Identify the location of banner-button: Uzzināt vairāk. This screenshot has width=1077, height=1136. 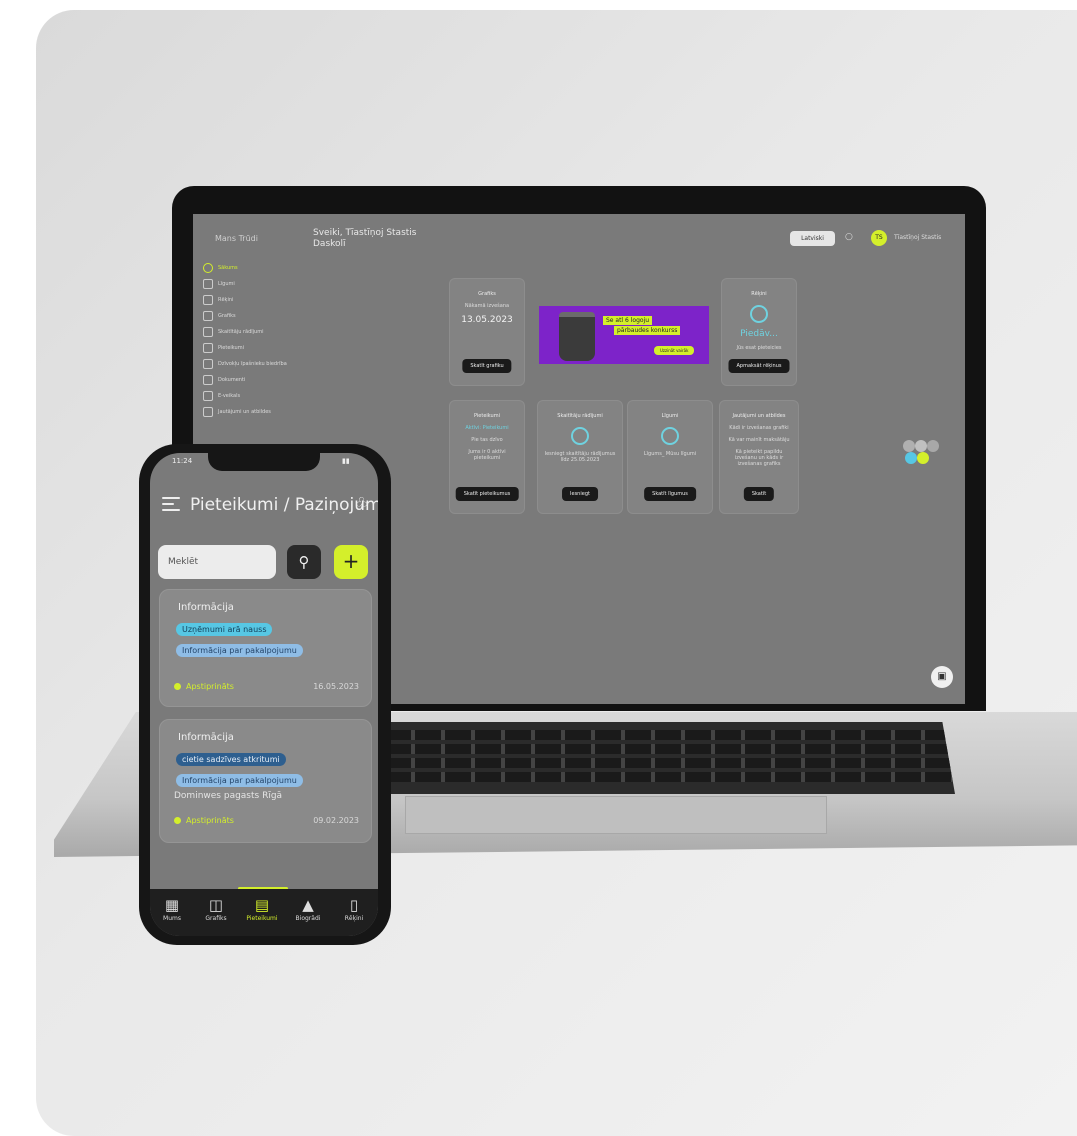
(674, 350).